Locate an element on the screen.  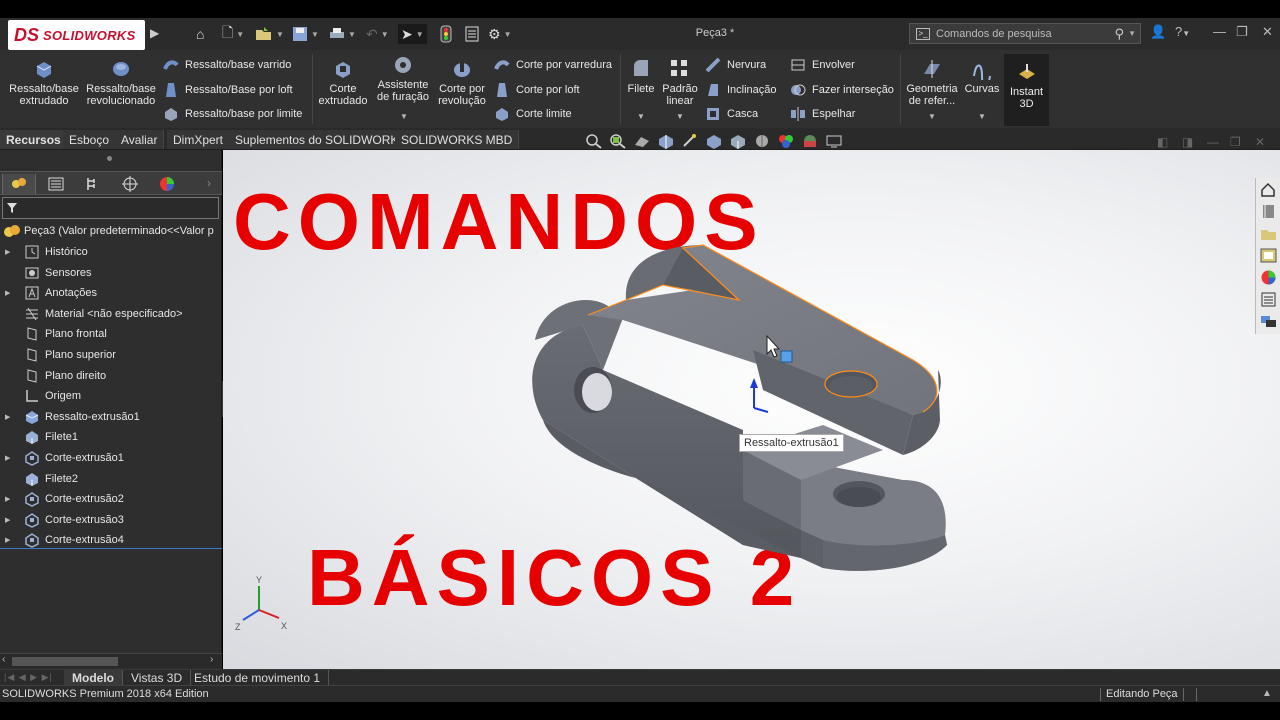
swept-cut-button: Corte por varredura is located at coordinates (553, 65).